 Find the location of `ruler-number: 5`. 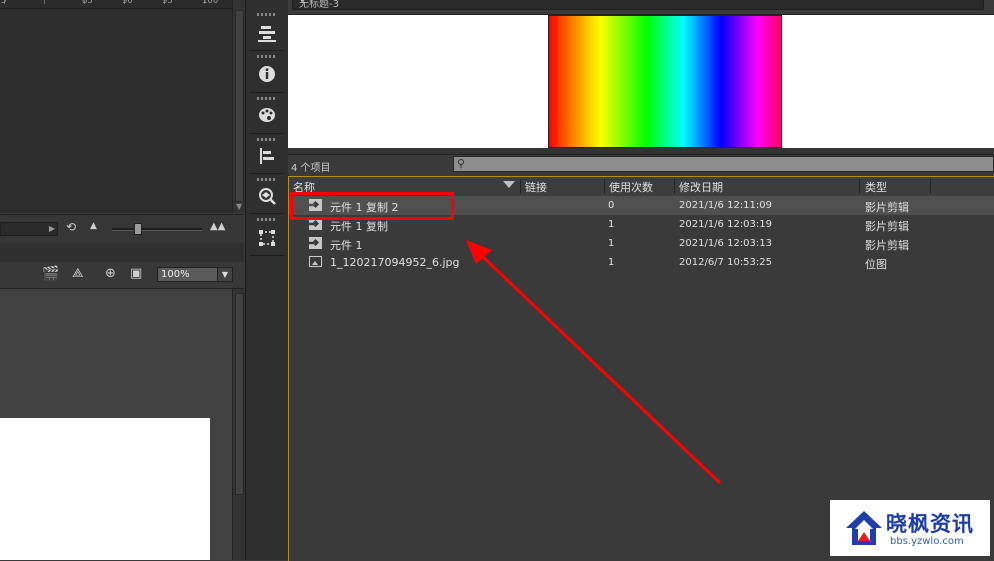

ruler-number: 5 is located at coordinates (4, 3).